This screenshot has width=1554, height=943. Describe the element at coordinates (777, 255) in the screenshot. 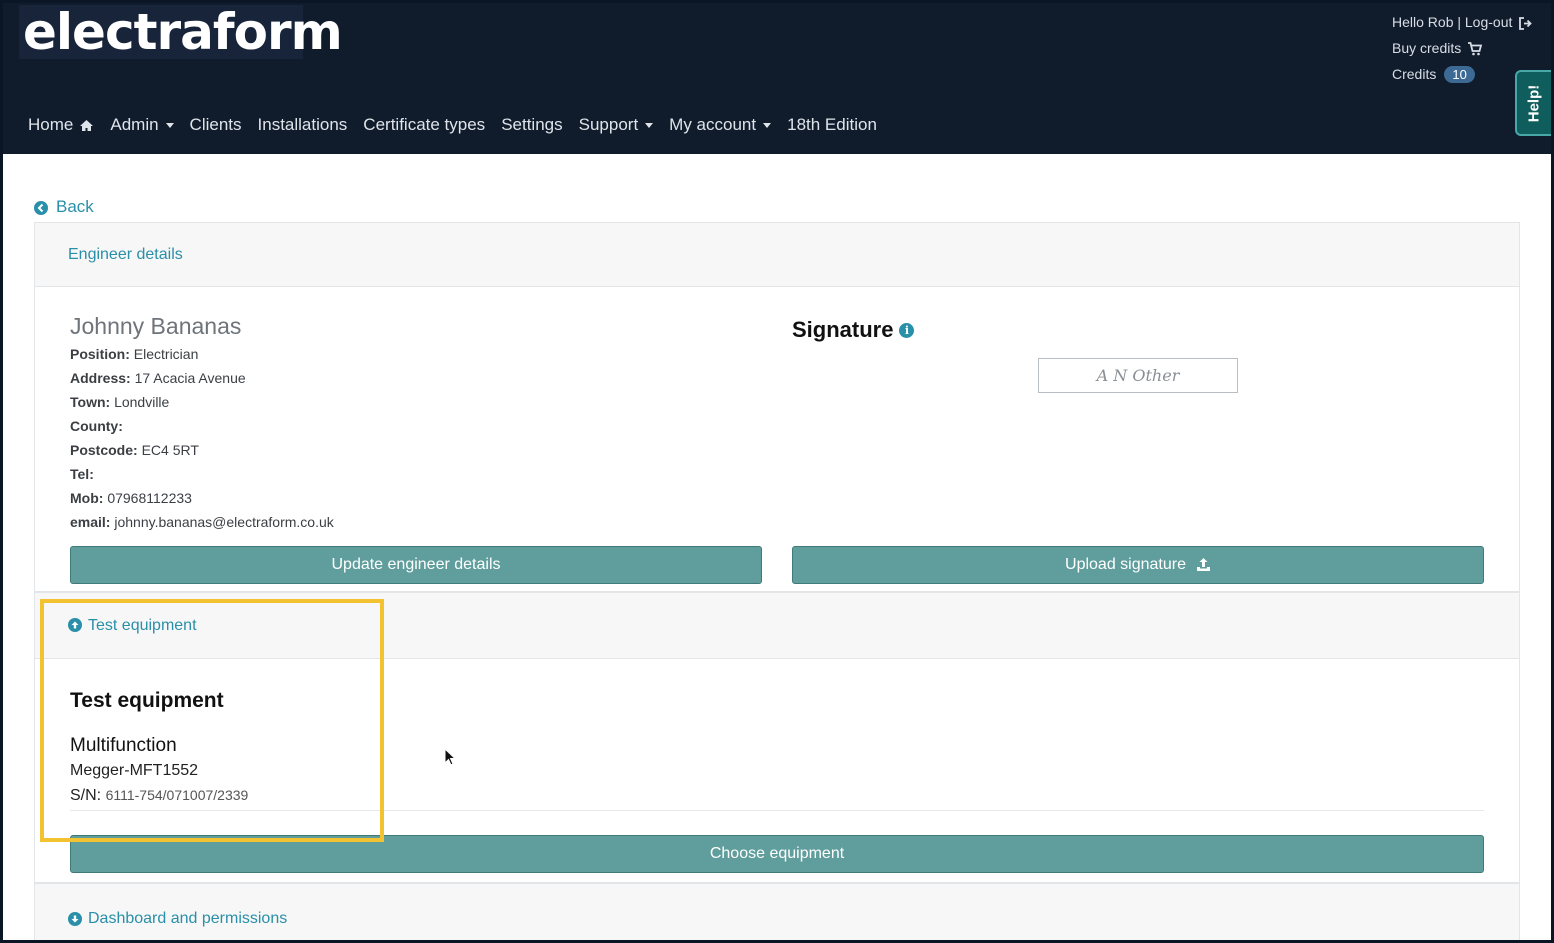

I see `engineer-details-header: Engineer details` at that location.